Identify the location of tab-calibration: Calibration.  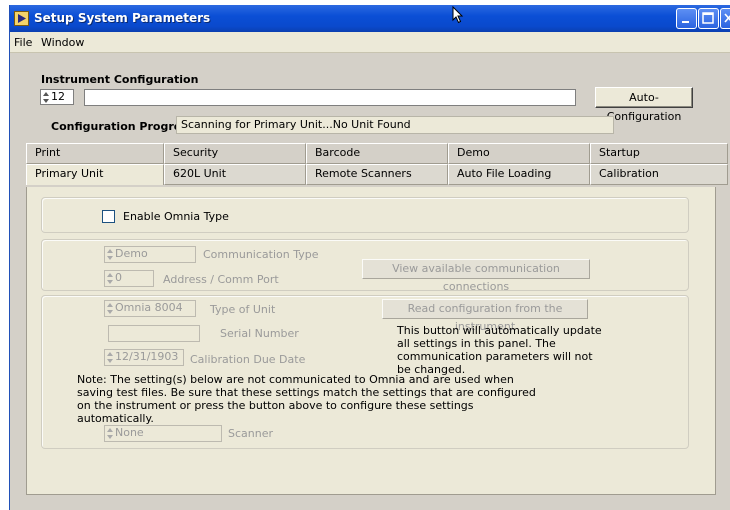
(659, 174).